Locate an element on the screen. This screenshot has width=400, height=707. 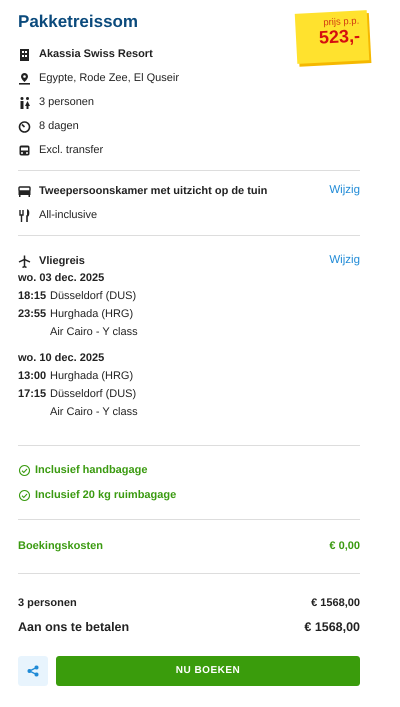
booking-costs-value: € 0,00 is located at coordinates (344, 546).